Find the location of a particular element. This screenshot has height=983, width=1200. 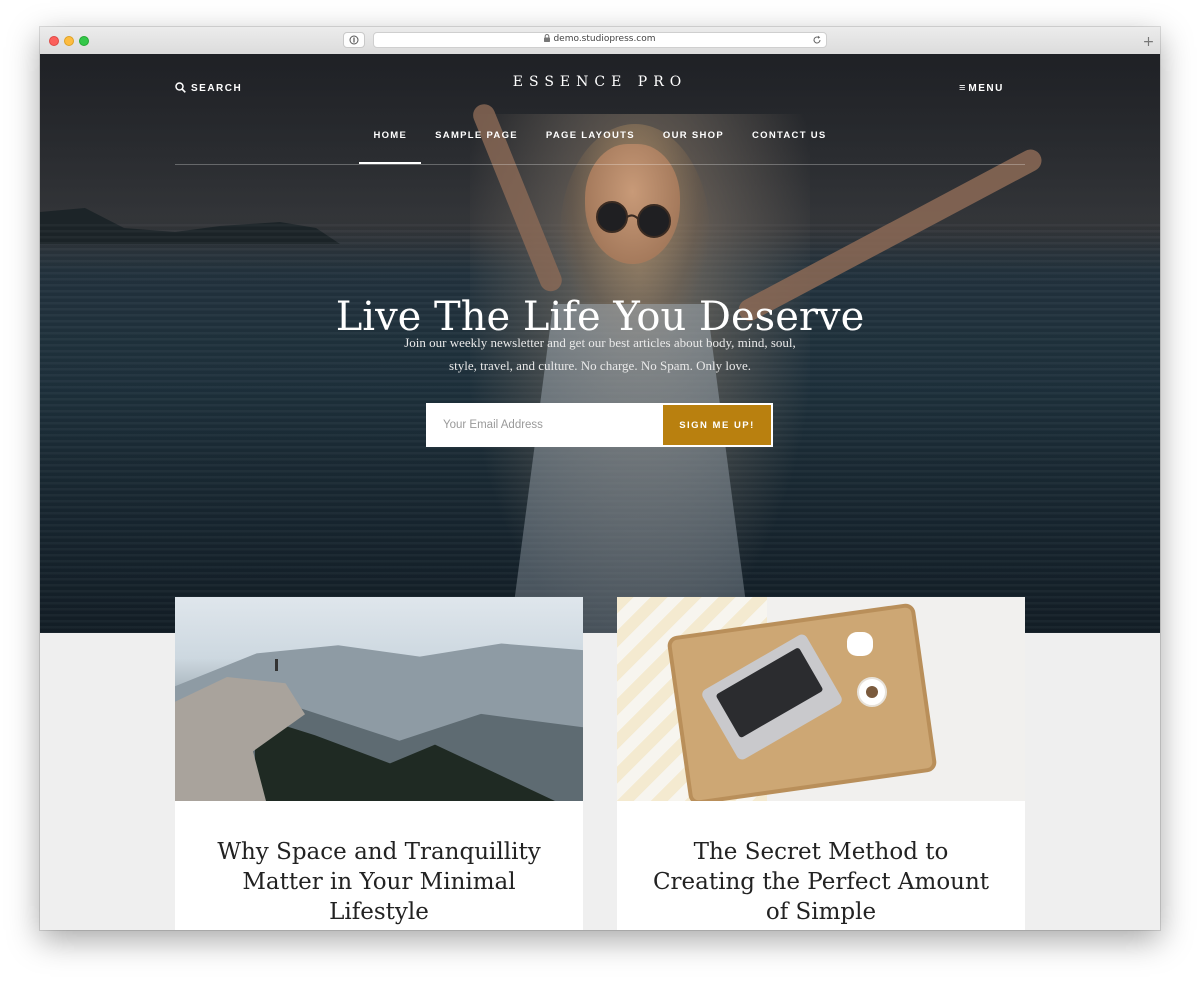

post-thumbnail-laptop is located at coordinates (821, 699).